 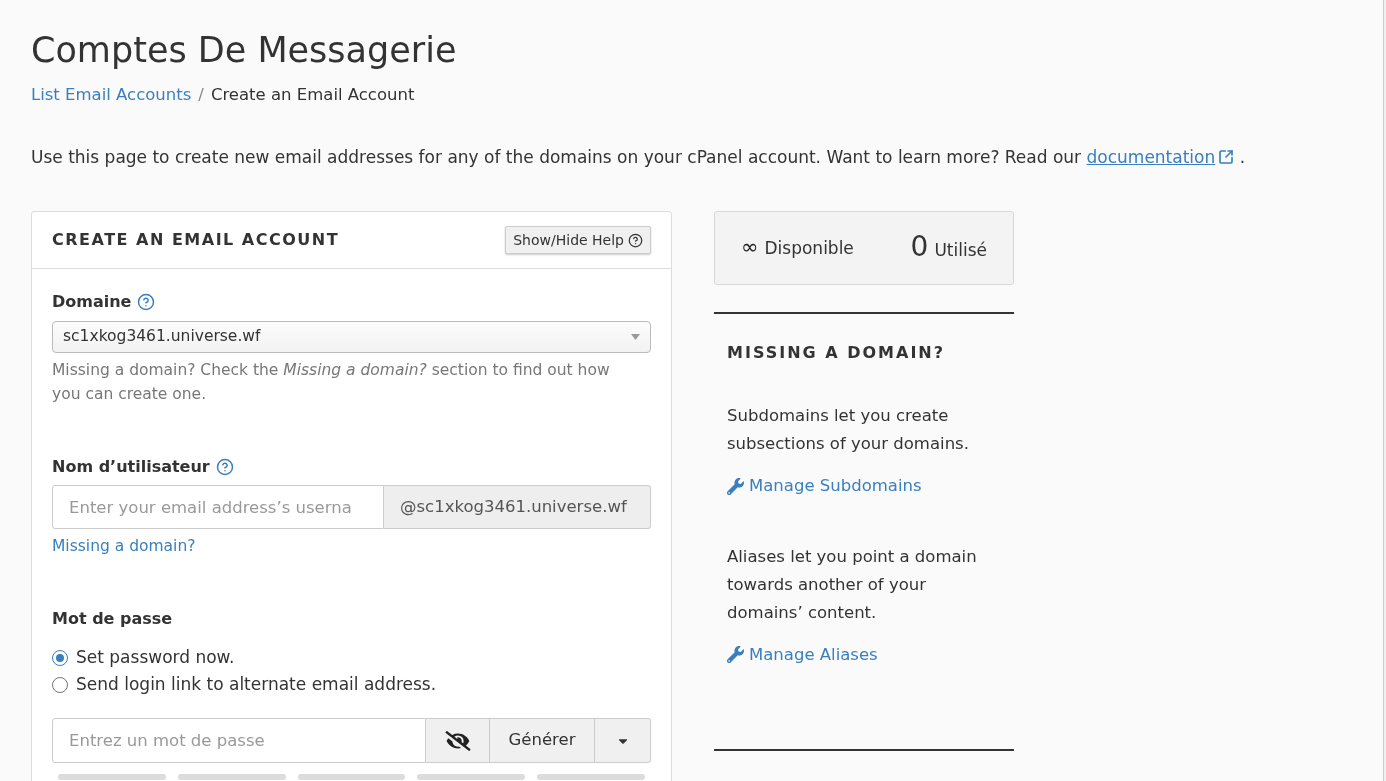 I want to click on stat-value: ∞, so click(x=750, y=246).